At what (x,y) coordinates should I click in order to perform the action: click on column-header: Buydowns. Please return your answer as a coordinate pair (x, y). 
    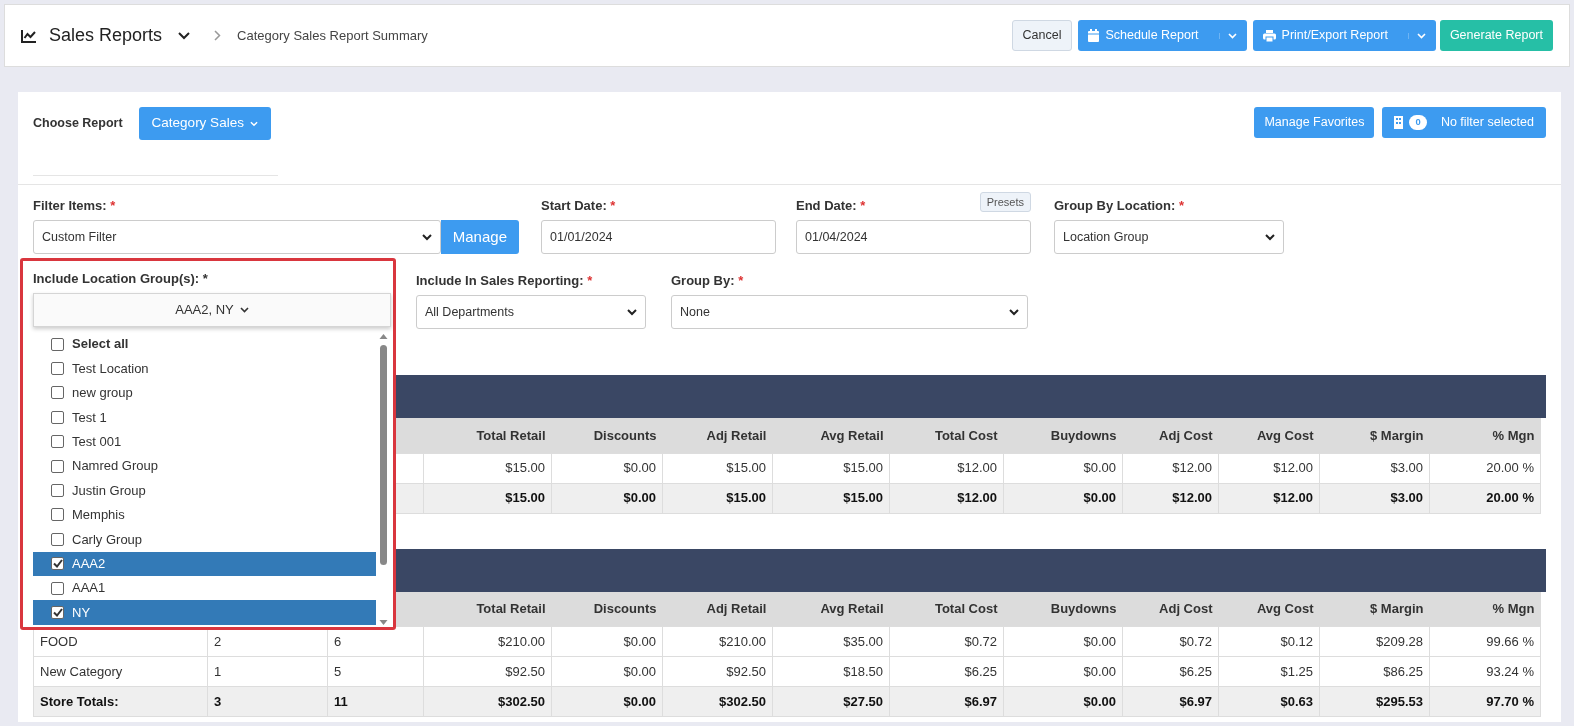
    Looking at the image, I should click on (1063, 609).